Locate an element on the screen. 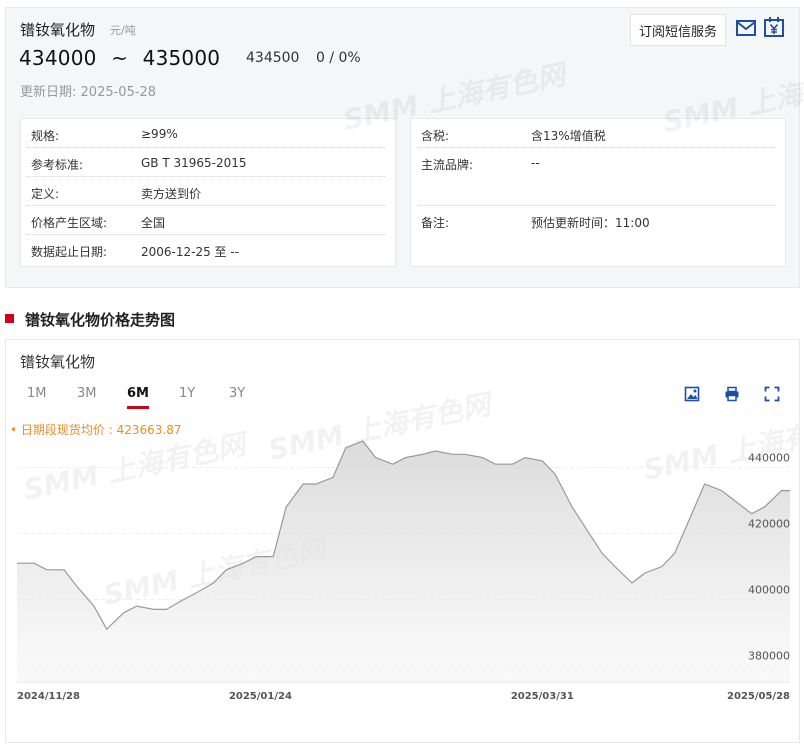 The width and height of the screenshot is (804, 745). price-tilde: ~ is located at coordinates (120, 58).